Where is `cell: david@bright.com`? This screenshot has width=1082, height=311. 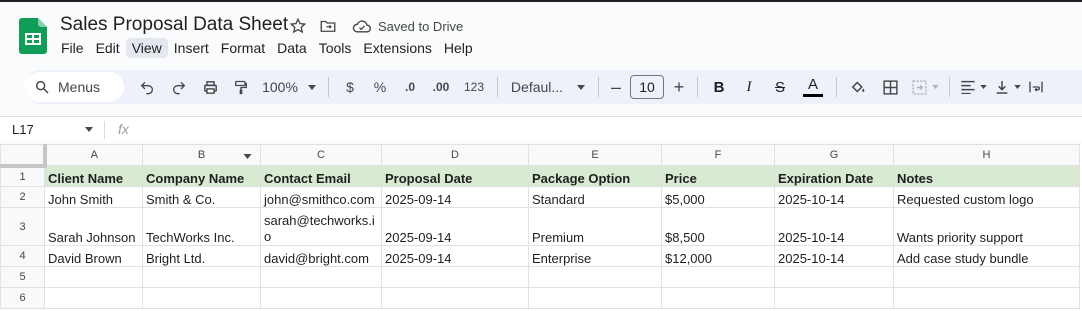
cell: david@bright.com is located at coordinates (321, 256).